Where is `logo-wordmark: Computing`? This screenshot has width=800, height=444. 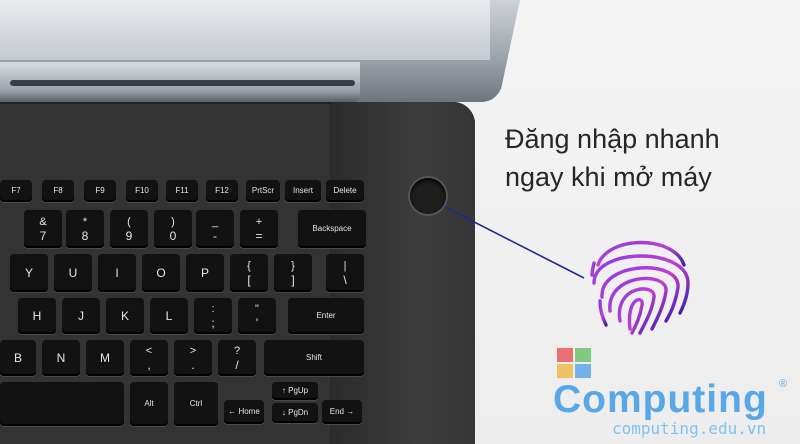
logo-wordmark: Computing is located at coordinates (660, 399).